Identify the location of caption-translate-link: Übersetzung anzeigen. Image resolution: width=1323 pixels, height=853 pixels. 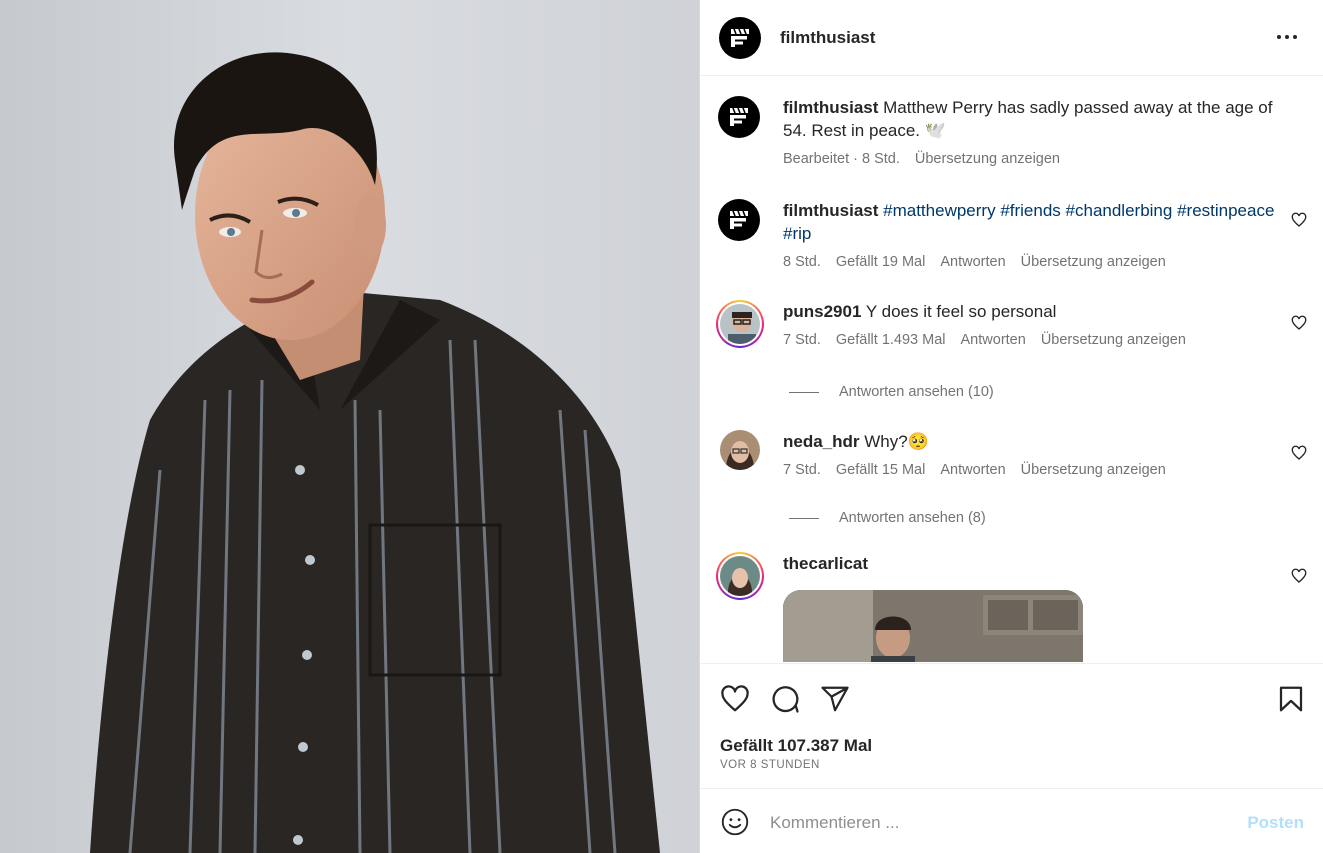
(987, 159).